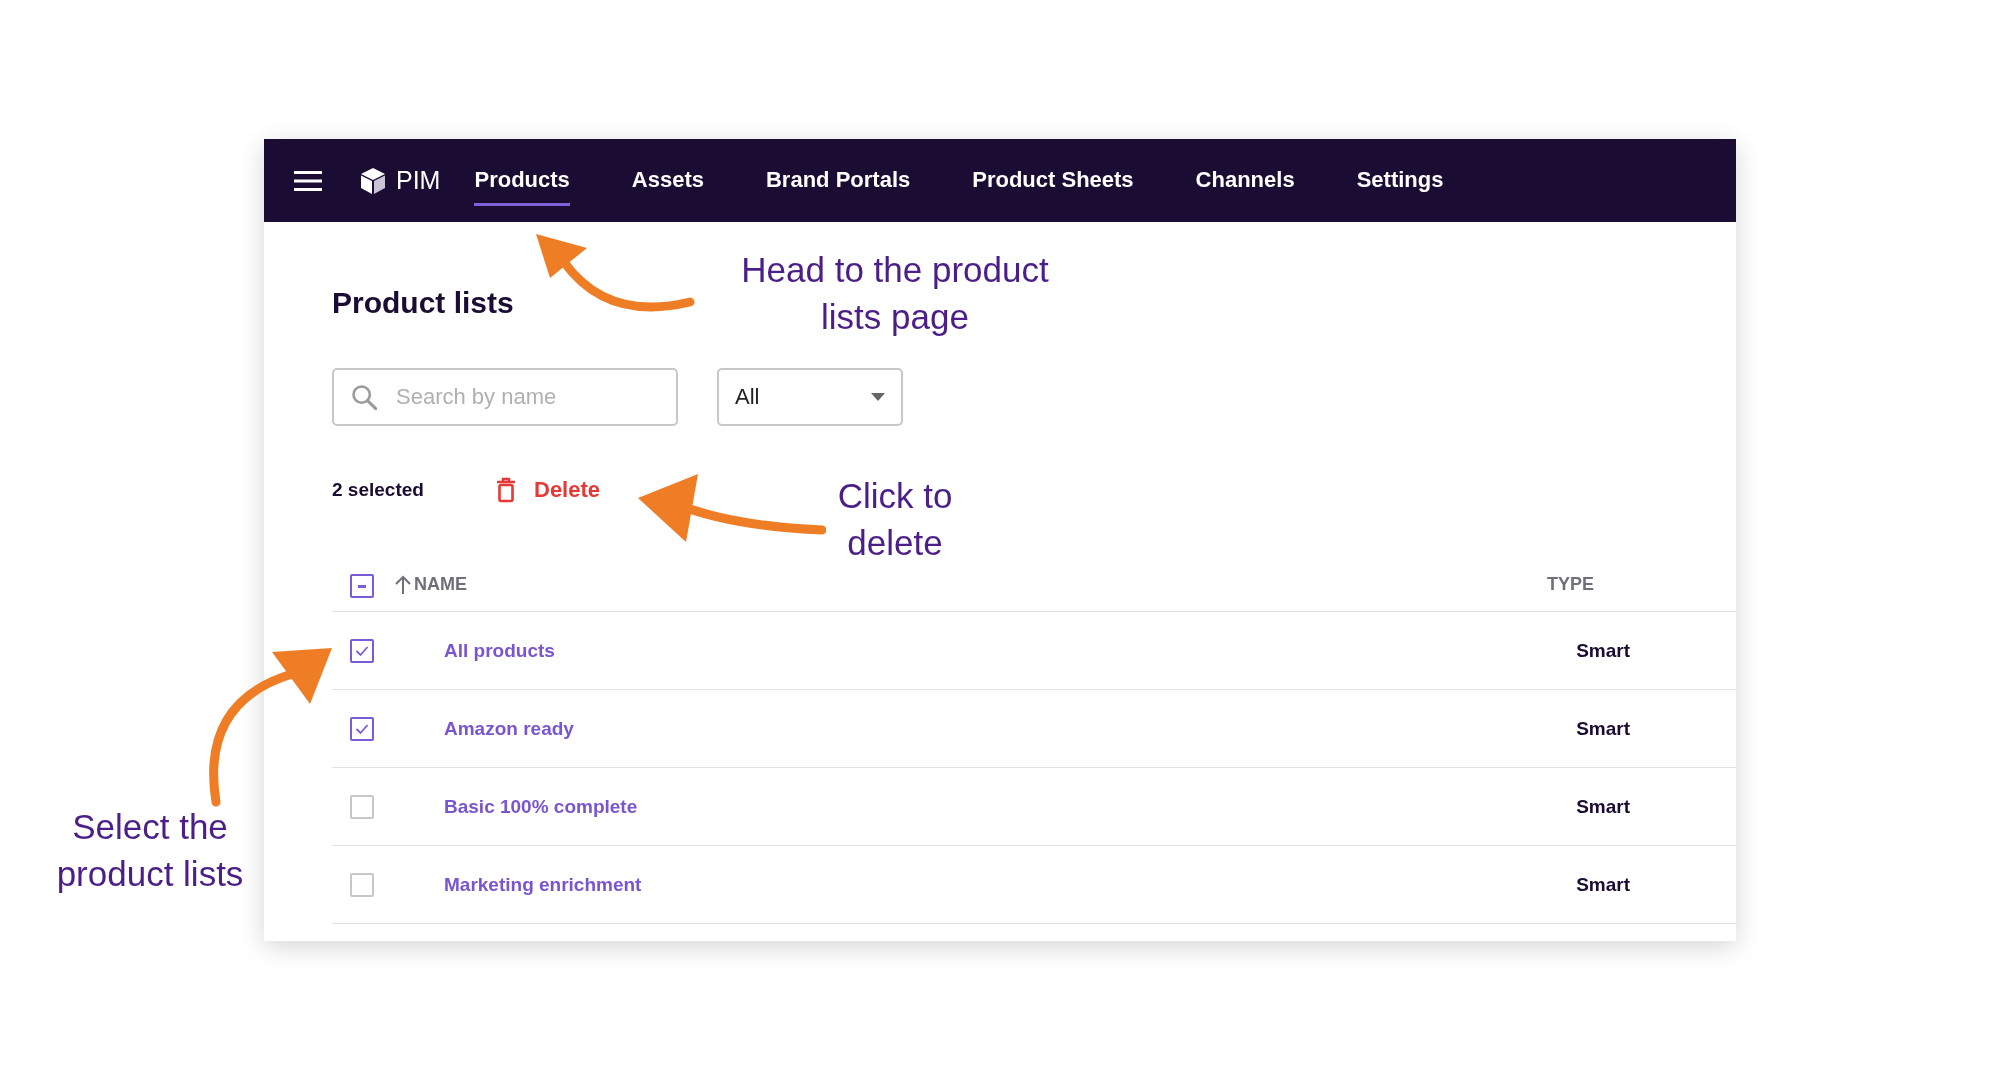 This screenshot has width=2000, height=1080. I want to click on nav-tab: Product Sheets, so click(1053, 180).